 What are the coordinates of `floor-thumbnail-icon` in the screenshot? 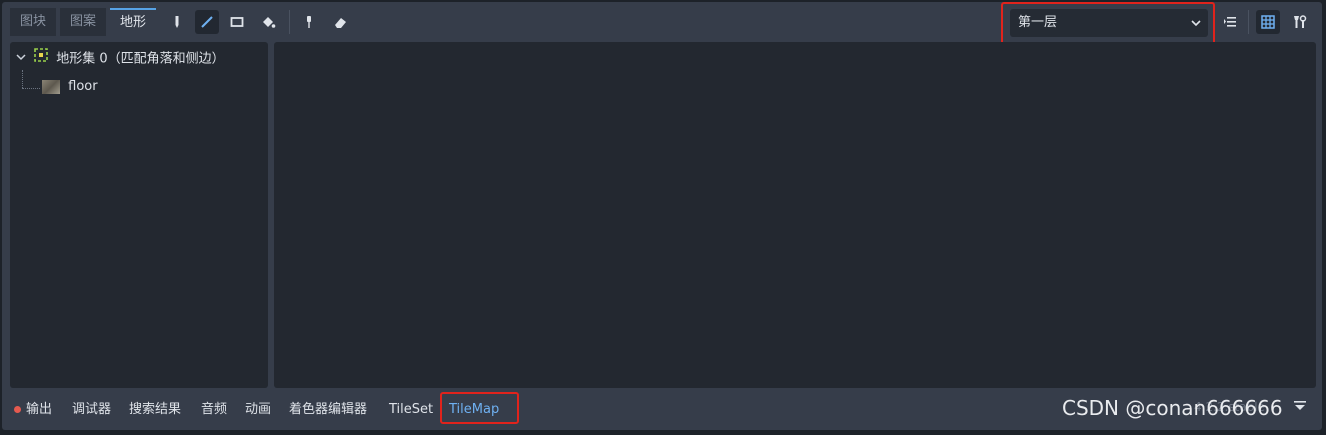 It's located at (51, 86).